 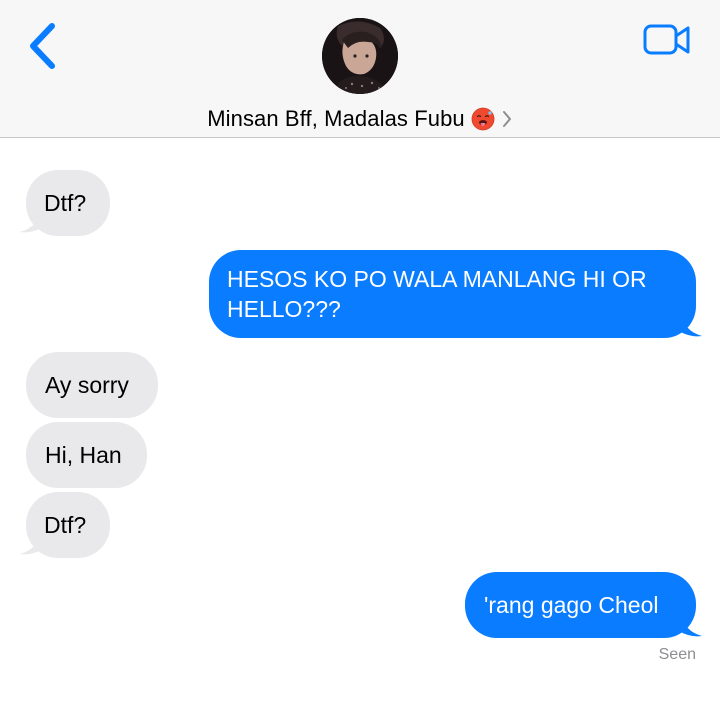 I want to click on message-bubble-incoming: Hi, Han, so click(x=86, y=455).